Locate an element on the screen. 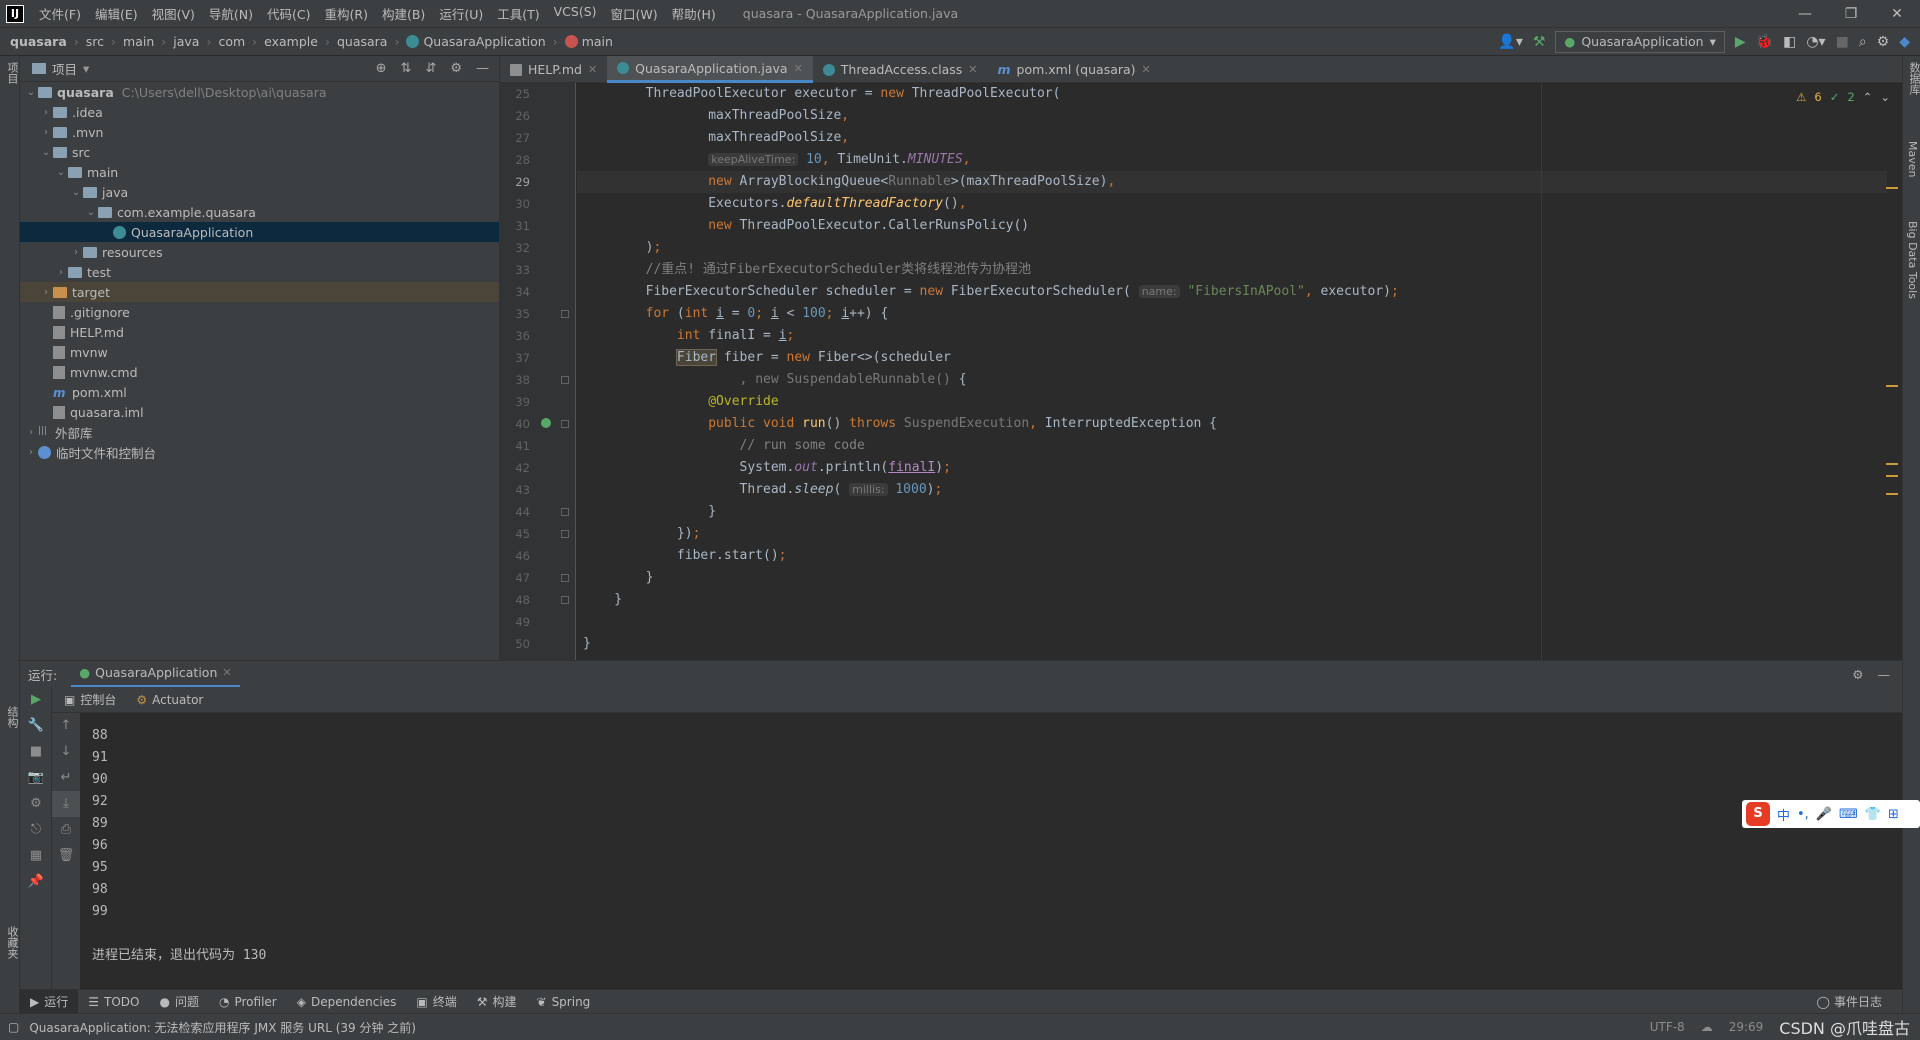 This screenshot has height=1040, width=1920. line-number: 40 is located at coordinates (537, 424).